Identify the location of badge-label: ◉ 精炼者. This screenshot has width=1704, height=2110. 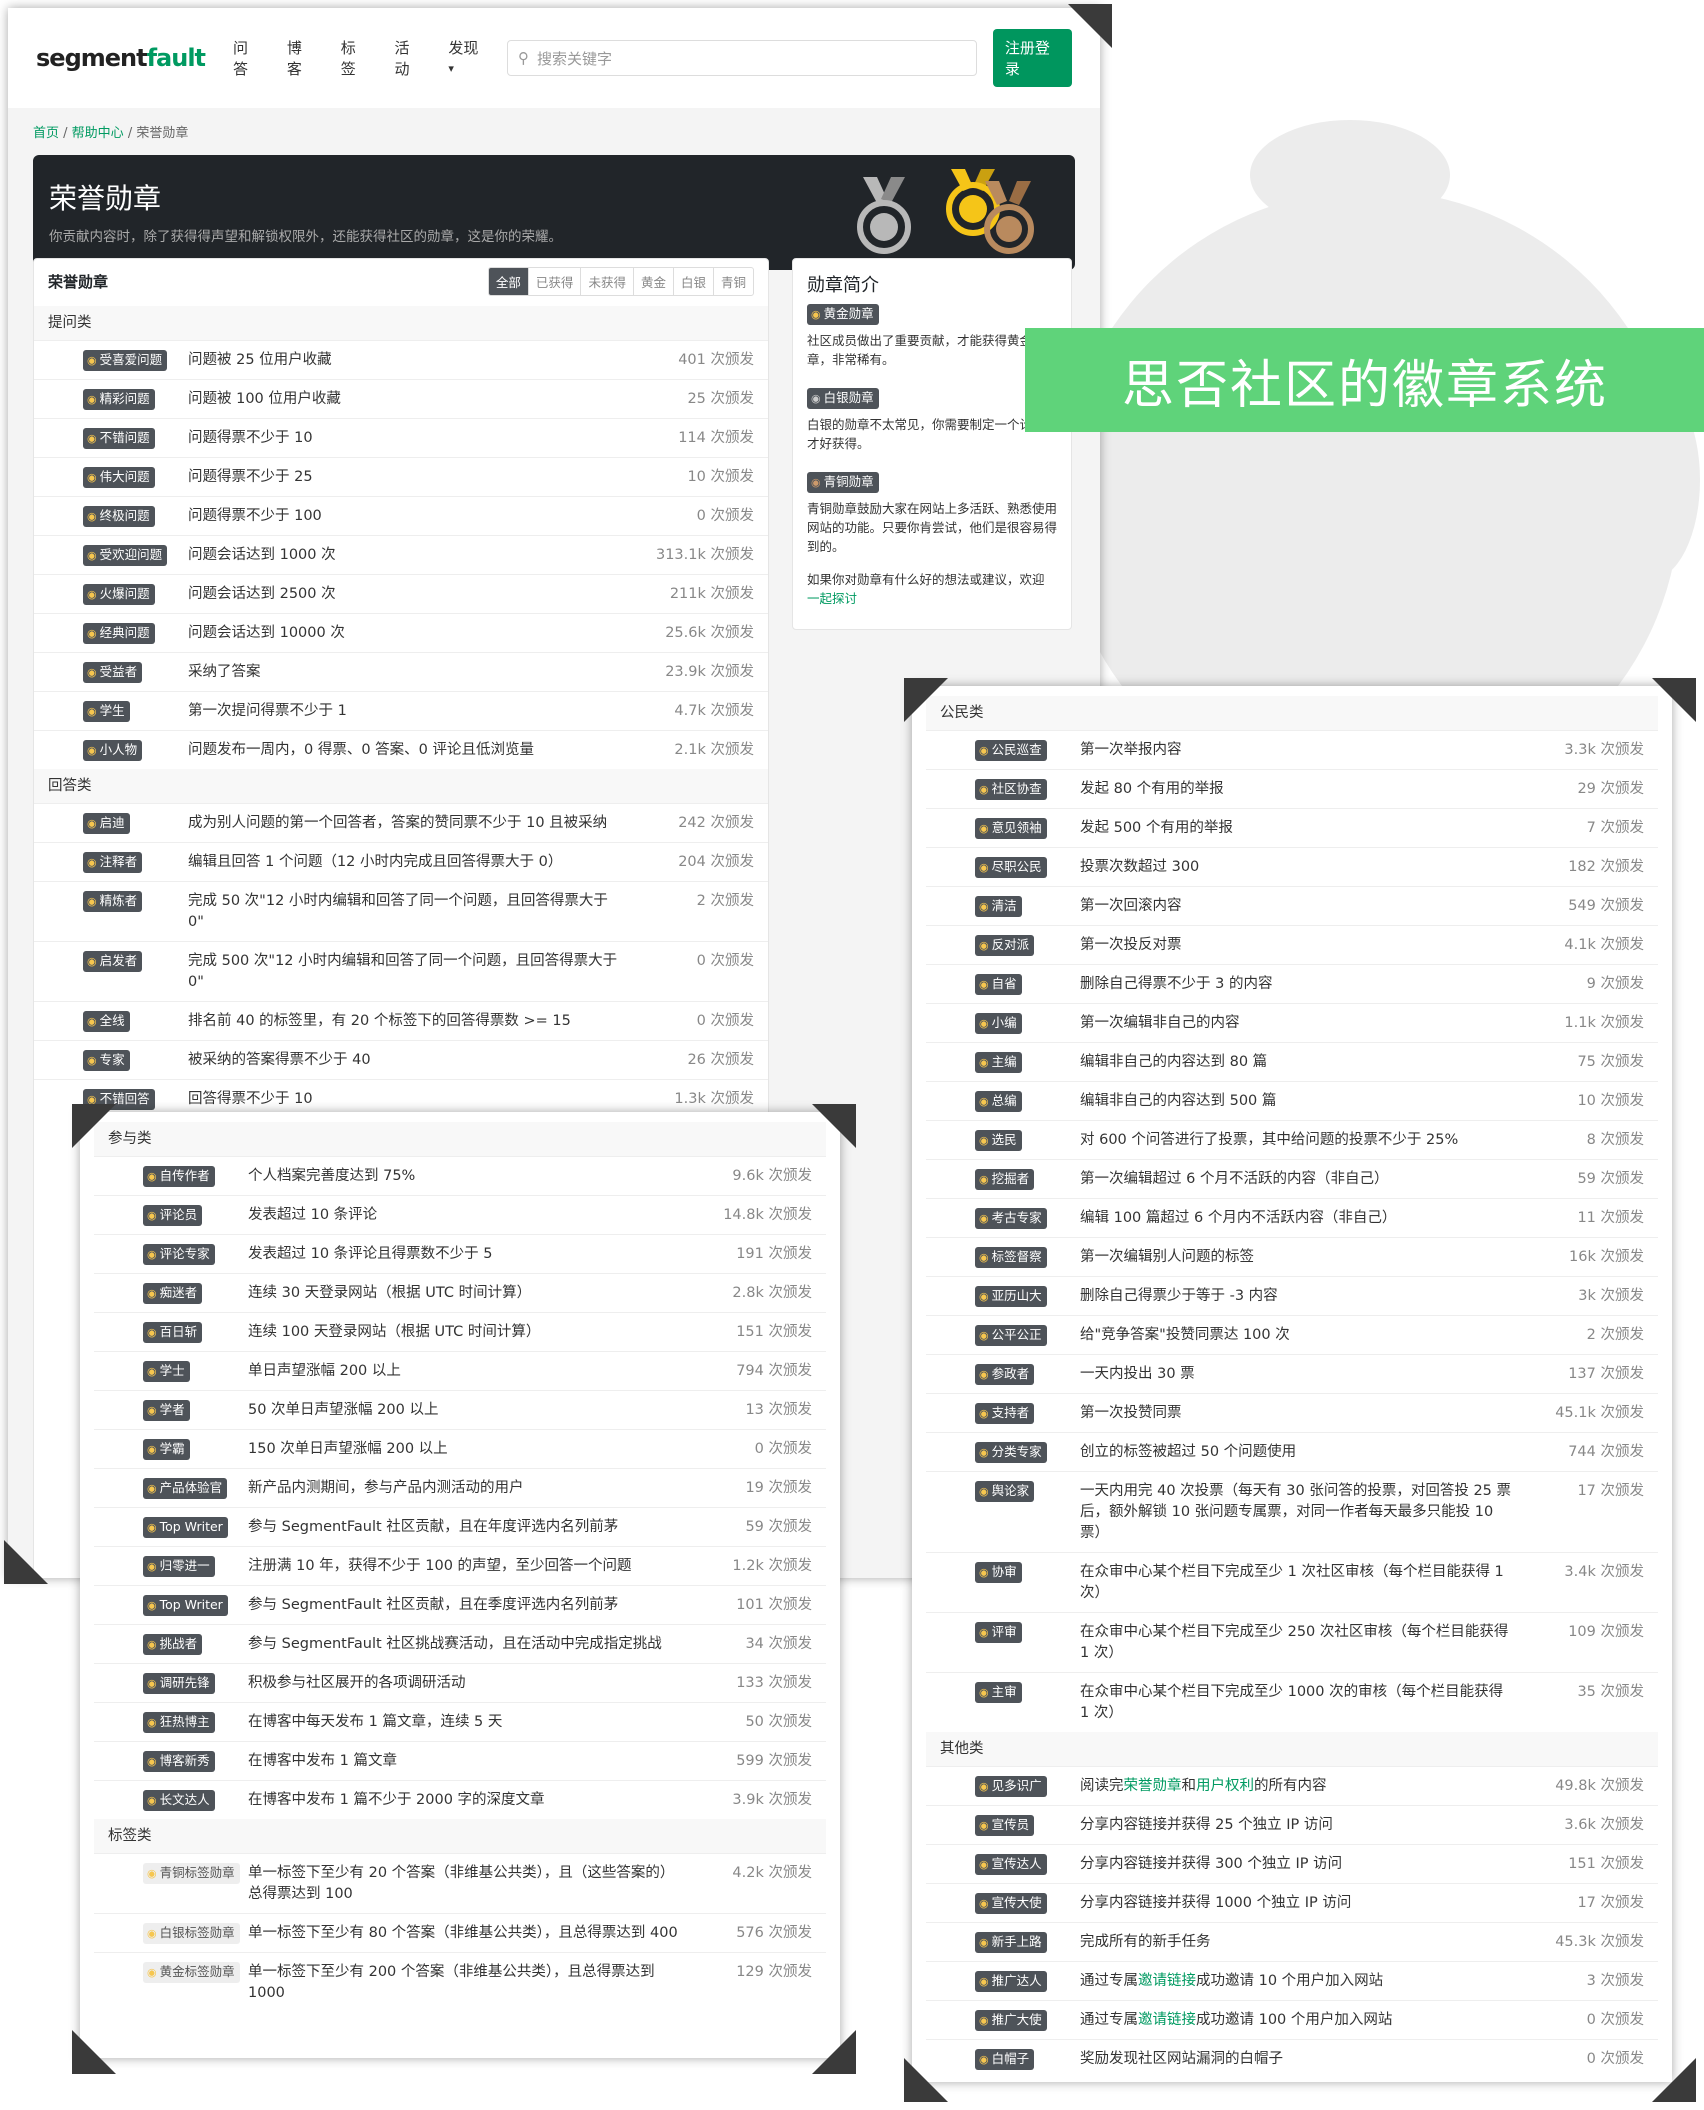
(113, 901).